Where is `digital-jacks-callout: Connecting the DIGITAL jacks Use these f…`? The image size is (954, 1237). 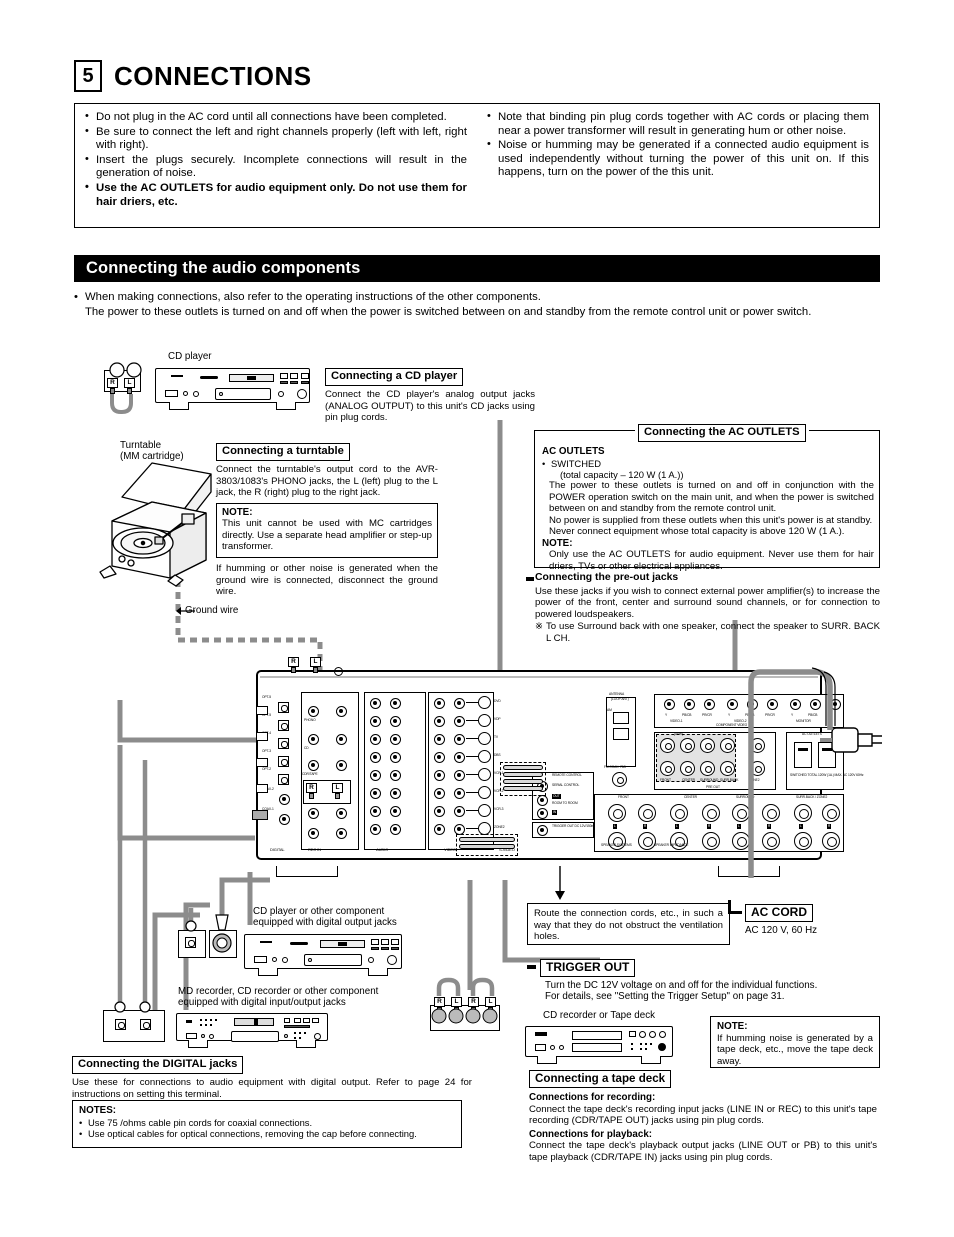 digital-jacks-callout: Connecting the DIGITAL jacks Use these f… is located at coordinates (272, 1077).